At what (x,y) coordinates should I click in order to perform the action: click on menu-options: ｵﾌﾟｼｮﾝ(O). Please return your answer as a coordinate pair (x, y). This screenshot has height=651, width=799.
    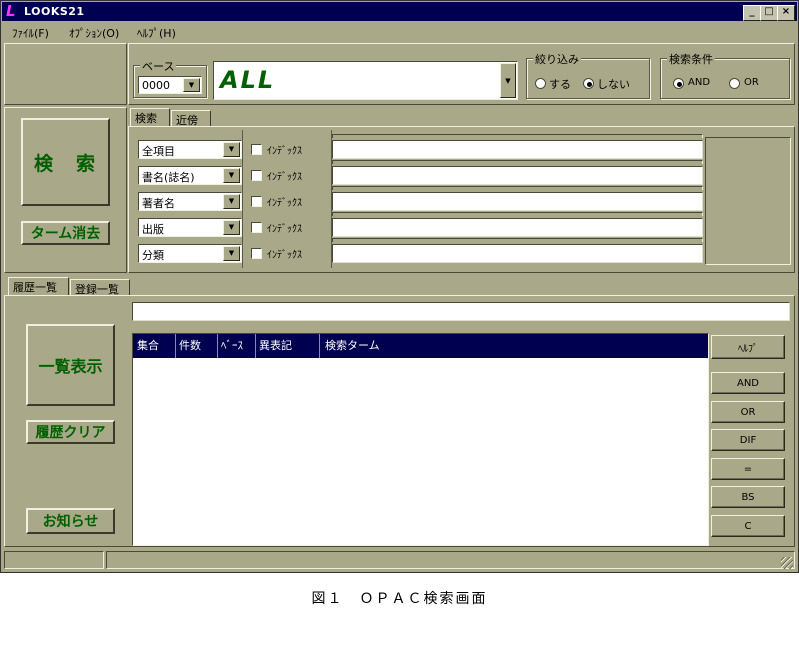
    Looking at the image, I should click on (94, 33).